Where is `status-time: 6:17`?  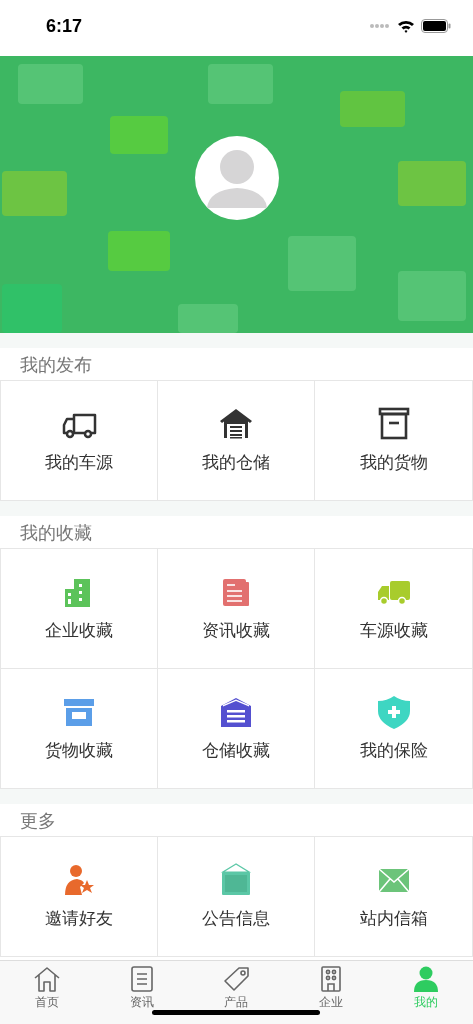
status-time: 6:17 is located at coordinates (64, 26).